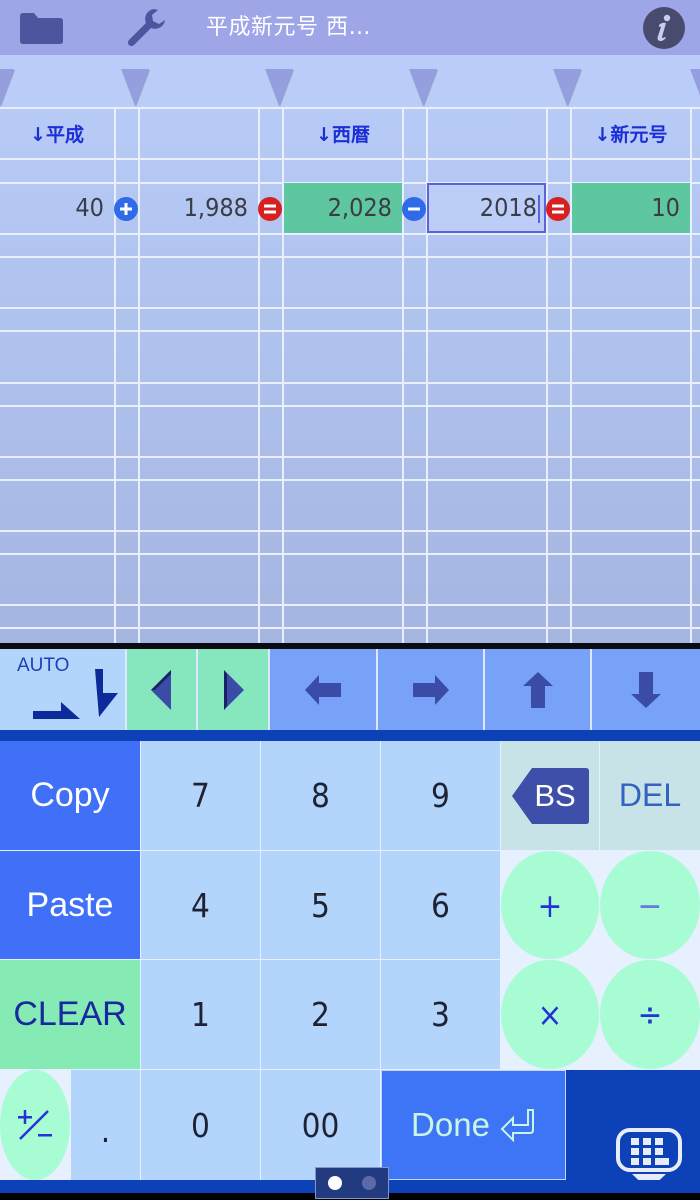 Image resolution: width=700 pixels, height=1200 pixels. Describe the element at coordinates (200, 1125) in the screenshot. I see `key-0: 0` at that location.